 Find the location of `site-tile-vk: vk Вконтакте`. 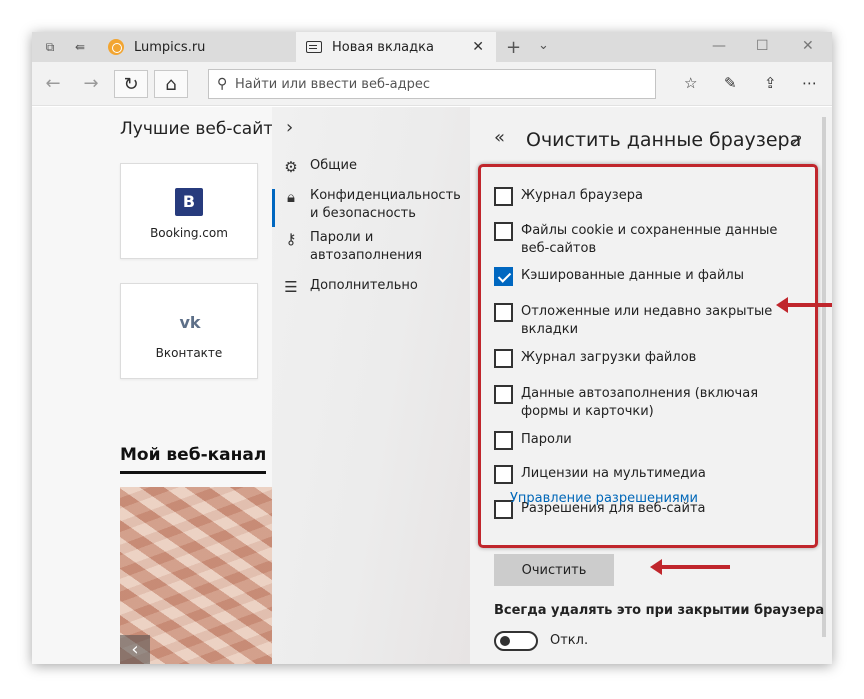

site-tile-vk: vk Вконтакте is located at coordinates (189, 331).